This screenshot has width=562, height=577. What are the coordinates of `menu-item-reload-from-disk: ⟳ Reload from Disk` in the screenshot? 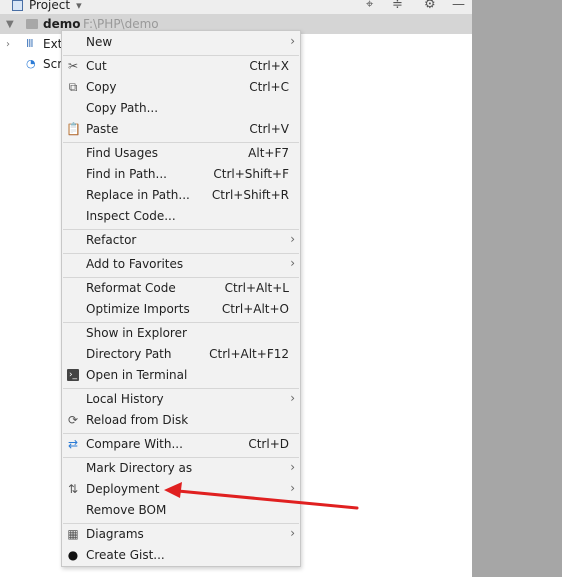 It's located at (181, 420).